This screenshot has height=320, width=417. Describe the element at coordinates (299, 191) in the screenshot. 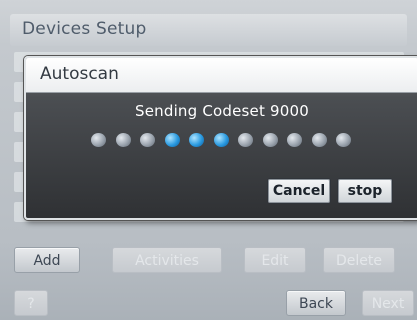

I see `cancel-button: Cancel` at that location.